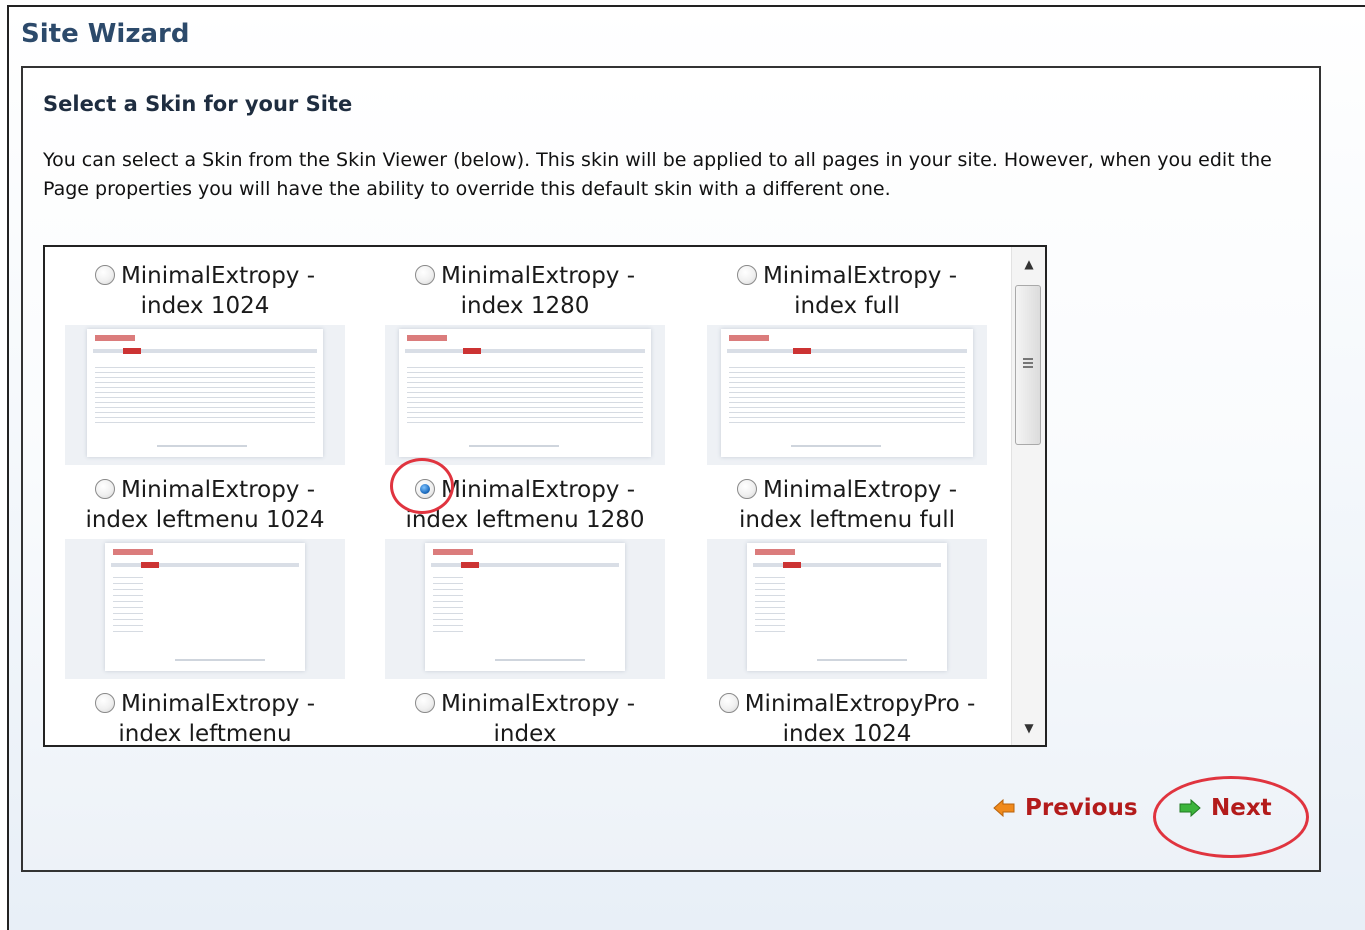 The height and width of the screenshot is (930, 1365). I want to click on wizard-title: Site Wizard, so click(105, 34).